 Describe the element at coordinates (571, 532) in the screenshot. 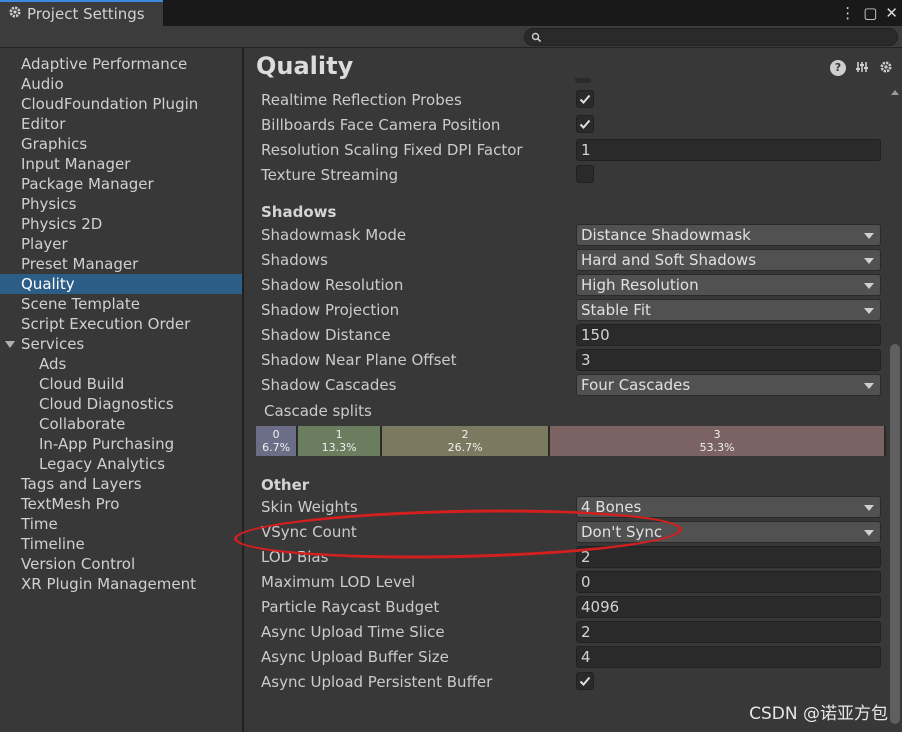

I see `row-vsync-count: VSync Count Don't Sync` at that location.